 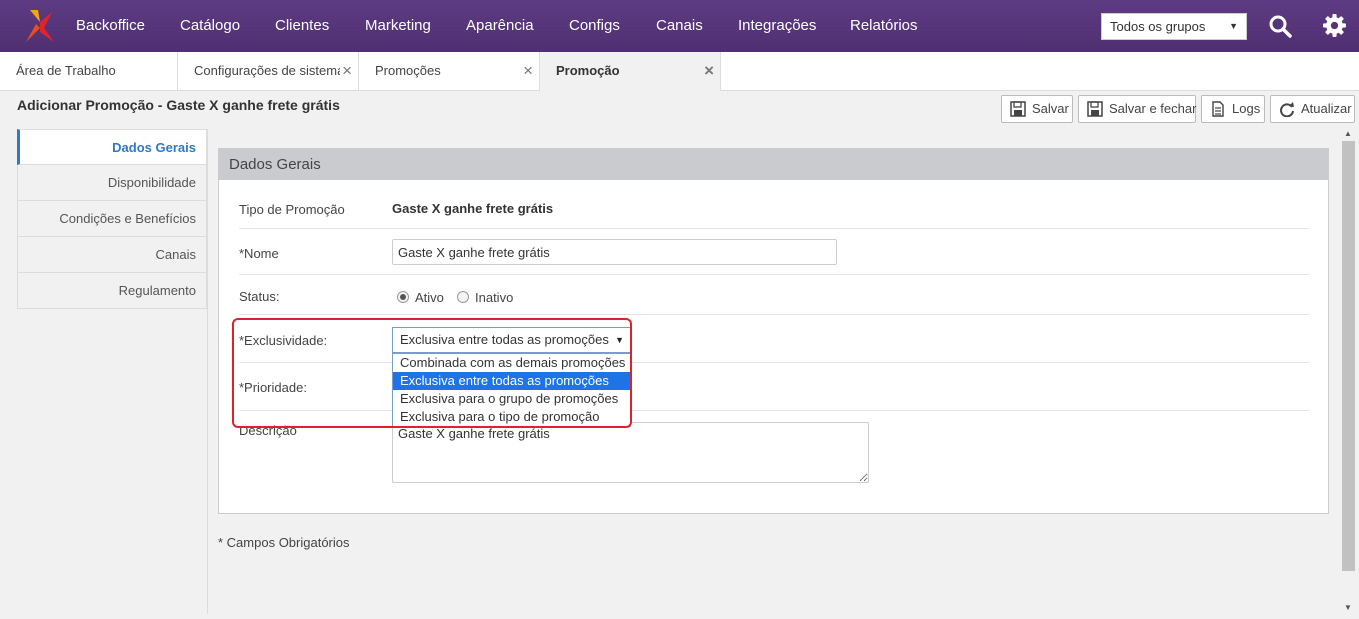 I want to click on exclusividade-option: Exclusiva para o grupo de promoções, so click(x=511, y=399).